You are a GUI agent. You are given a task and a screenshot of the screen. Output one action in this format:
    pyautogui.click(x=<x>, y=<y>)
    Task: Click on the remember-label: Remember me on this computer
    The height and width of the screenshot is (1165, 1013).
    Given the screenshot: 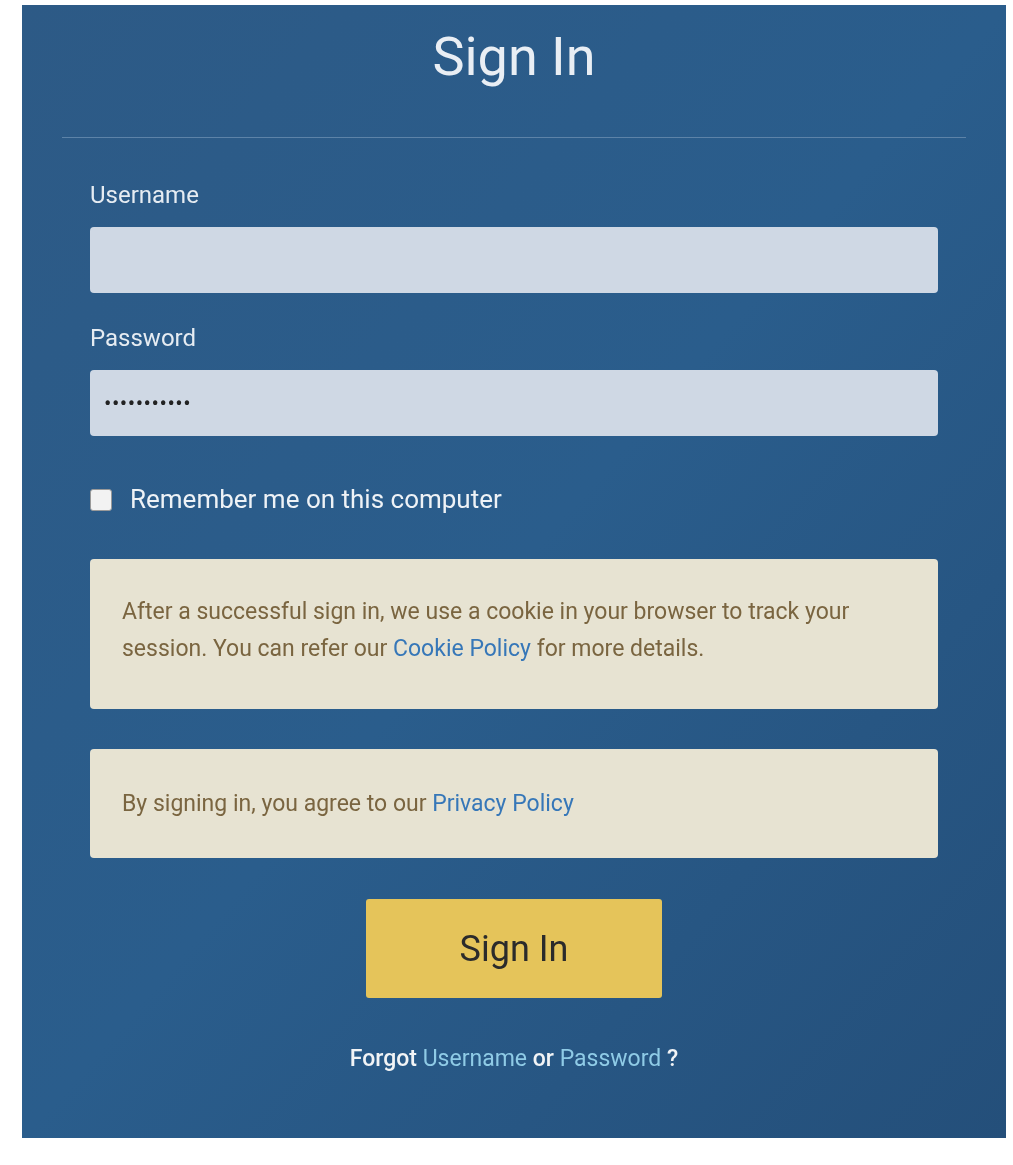 What is the action you would take?
    pyautogui.click(x=316, y=499)
    